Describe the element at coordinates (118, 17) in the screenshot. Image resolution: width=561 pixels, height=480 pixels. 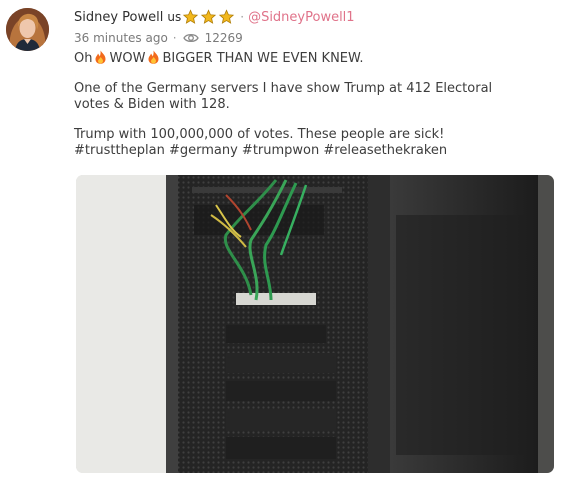
I see `author-name: Sidney Powell` at that location.